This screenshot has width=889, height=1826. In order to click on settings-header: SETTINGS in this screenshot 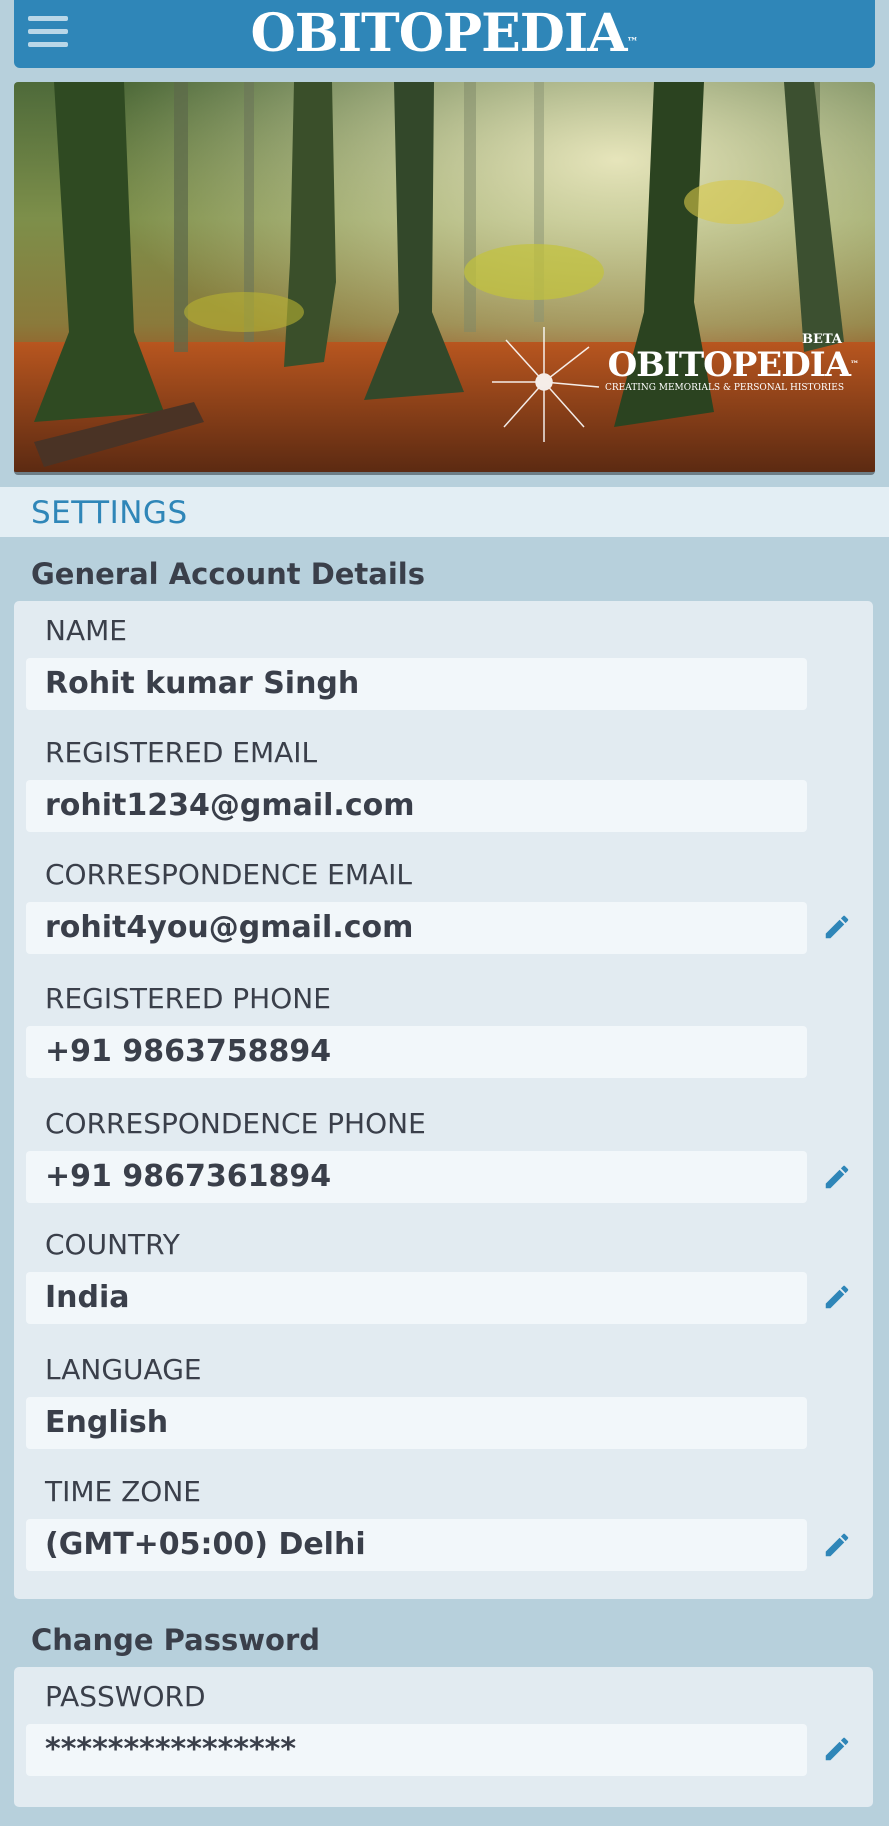, I will do `click(444, 512)`.